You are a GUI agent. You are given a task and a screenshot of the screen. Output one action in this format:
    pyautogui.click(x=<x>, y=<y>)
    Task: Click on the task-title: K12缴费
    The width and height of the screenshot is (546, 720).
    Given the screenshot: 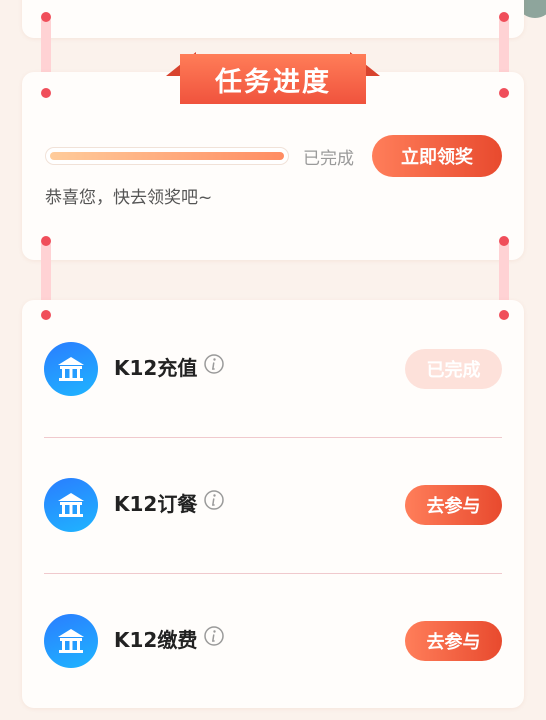 What is the action you would take?
    pyautogui.click(x=156, y=640)
    